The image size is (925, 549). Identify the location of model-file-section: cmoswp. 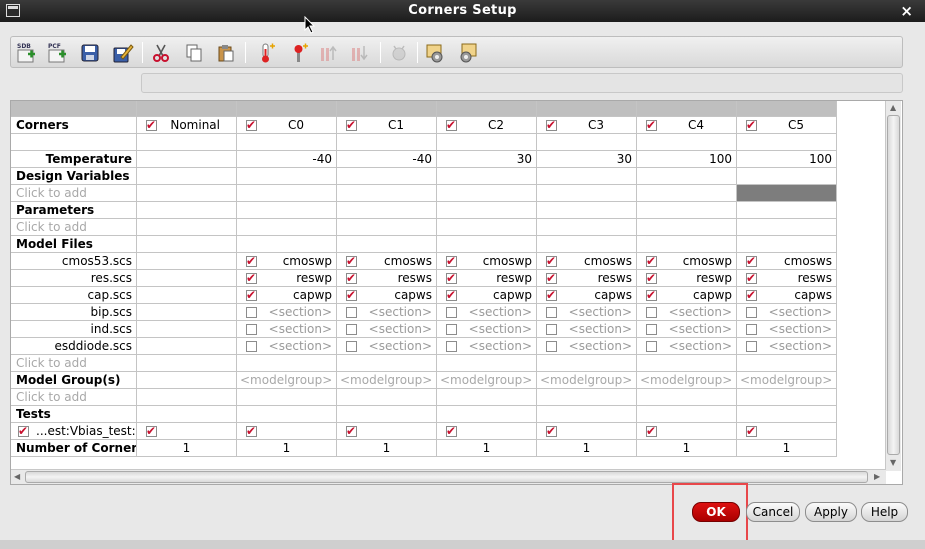
(487, 261).